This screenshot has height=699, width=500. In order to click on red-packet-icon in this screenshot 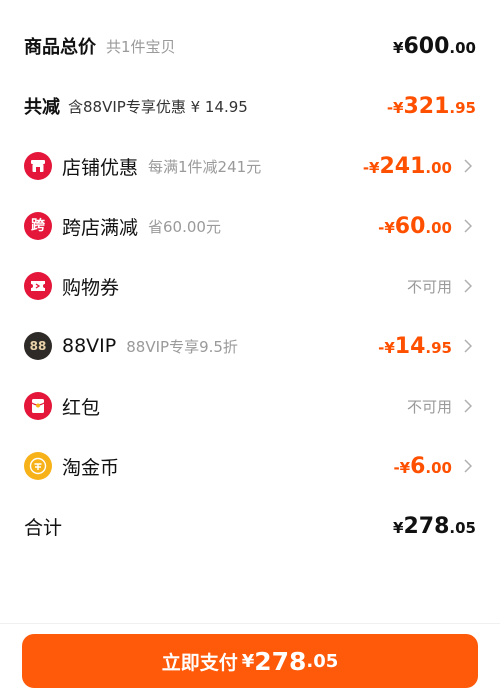, I will do `click(38, 406)`.